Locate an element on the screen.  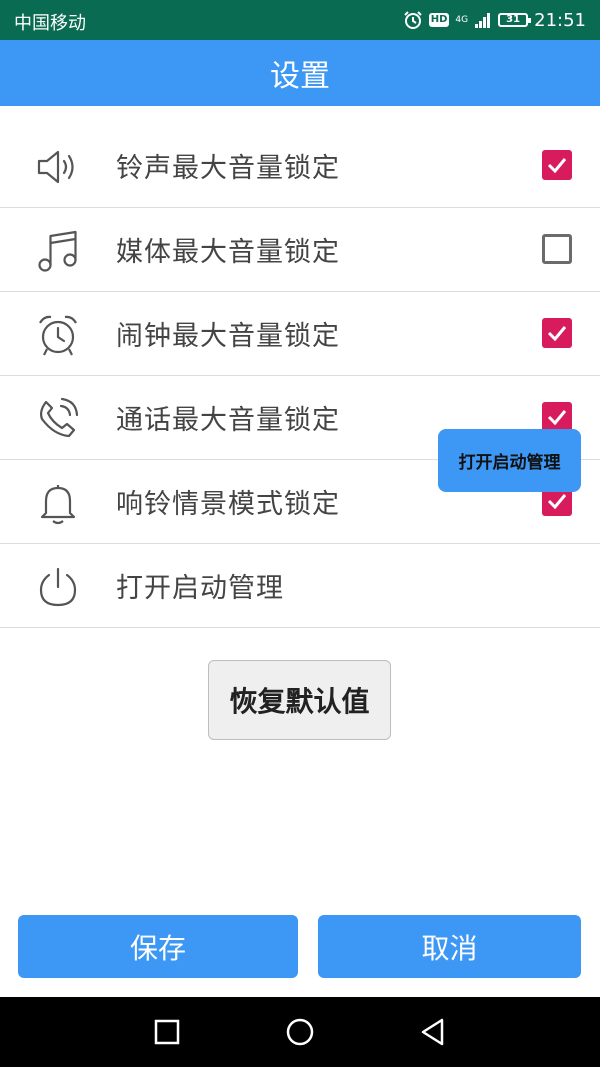
save-button: 保存 is located at coordinates (158, 946).